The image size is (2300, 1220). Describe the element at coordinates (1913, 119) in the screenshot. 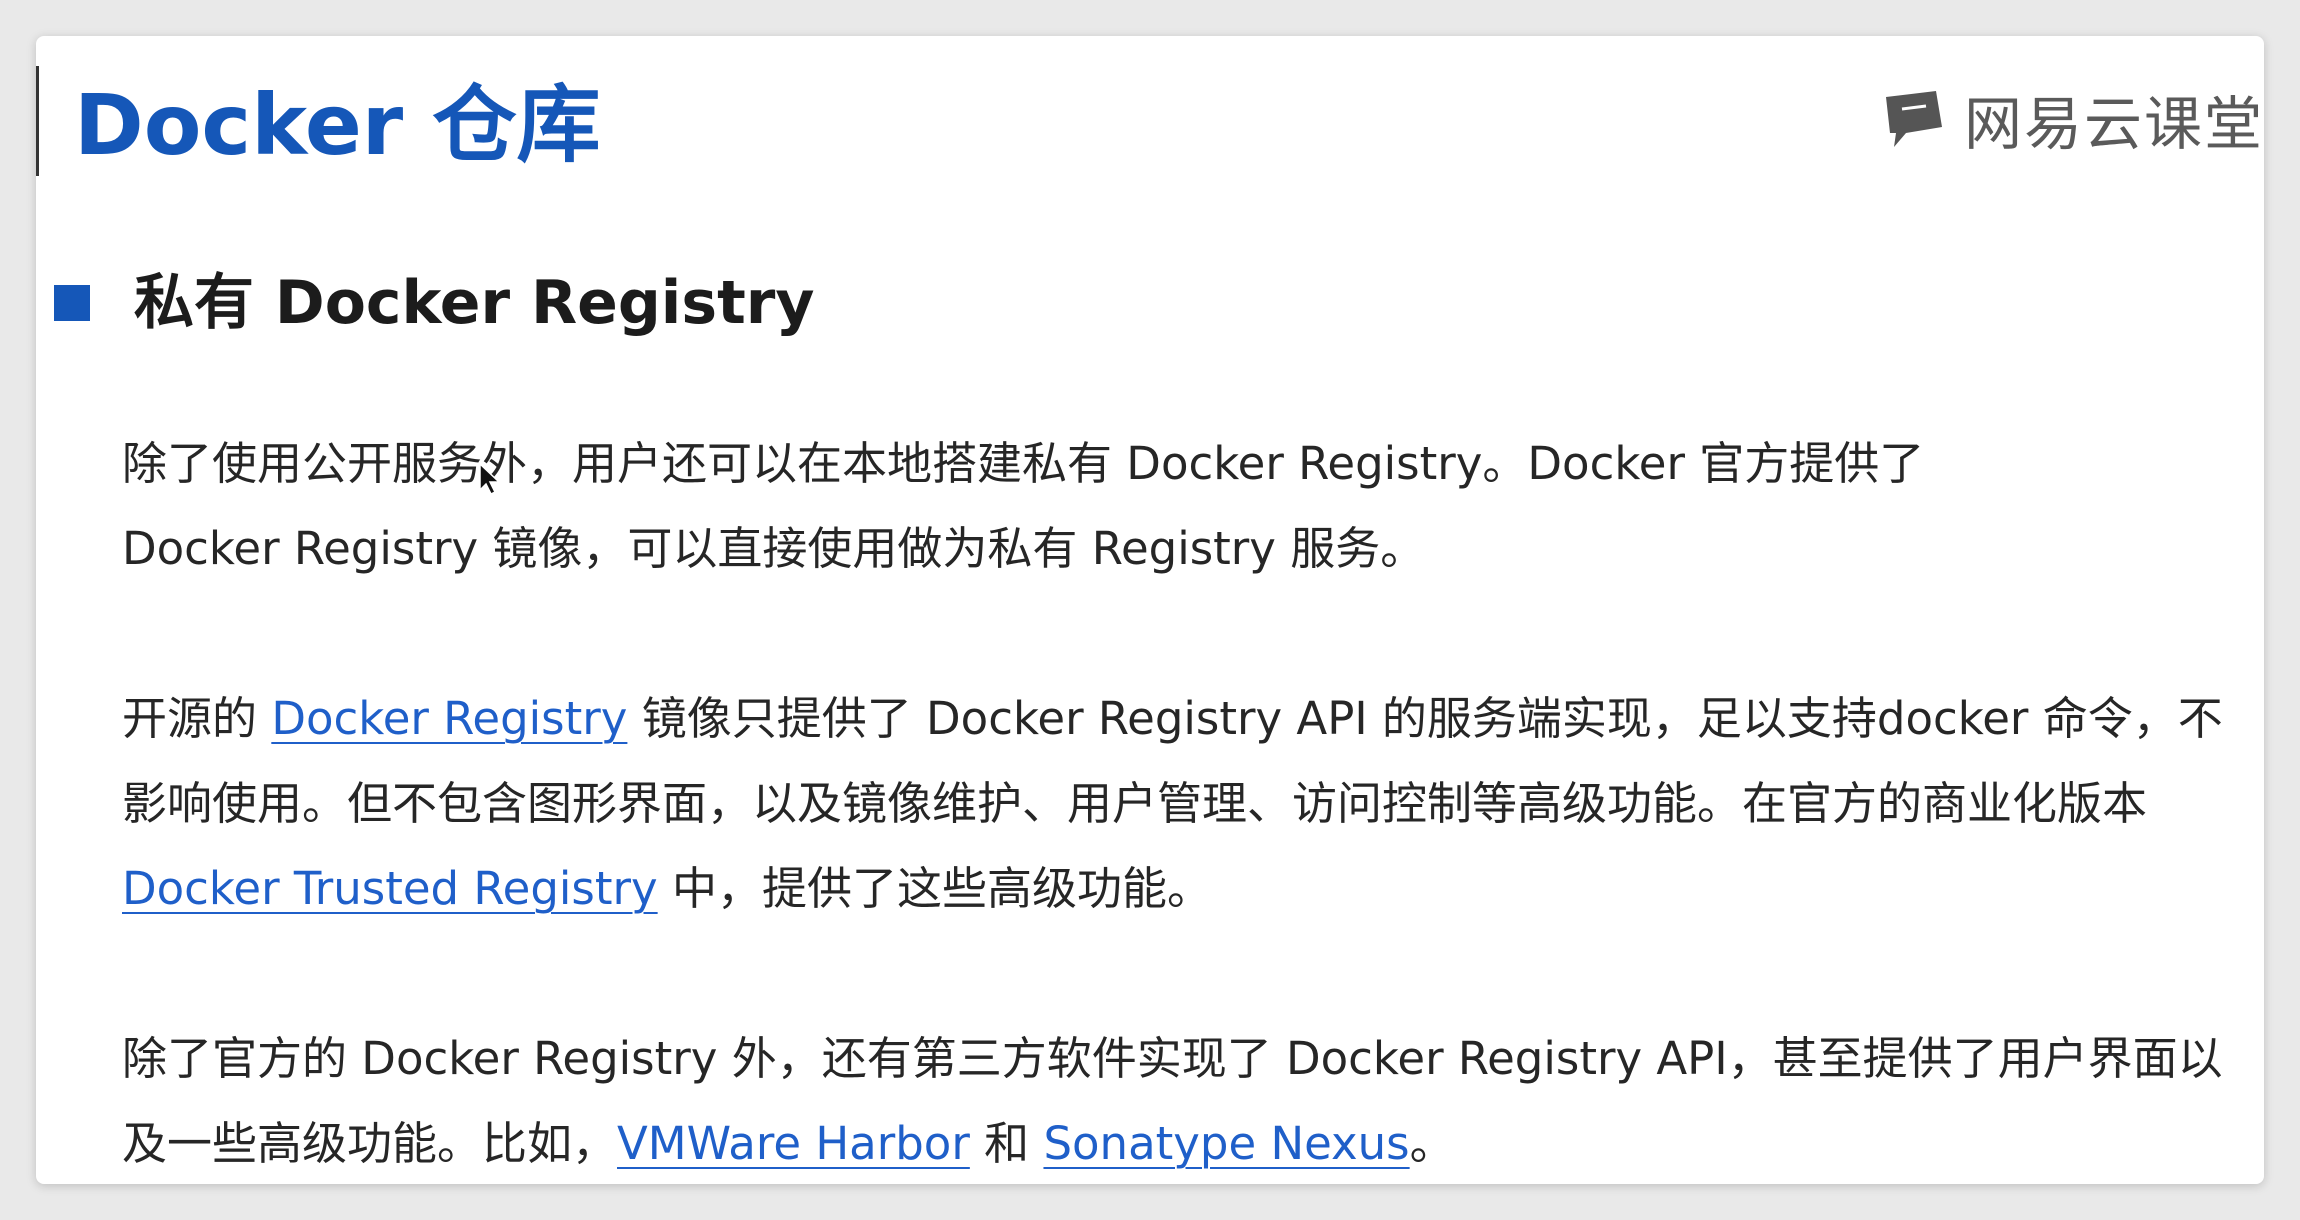

I see `chat-bubble-icon` at that location.